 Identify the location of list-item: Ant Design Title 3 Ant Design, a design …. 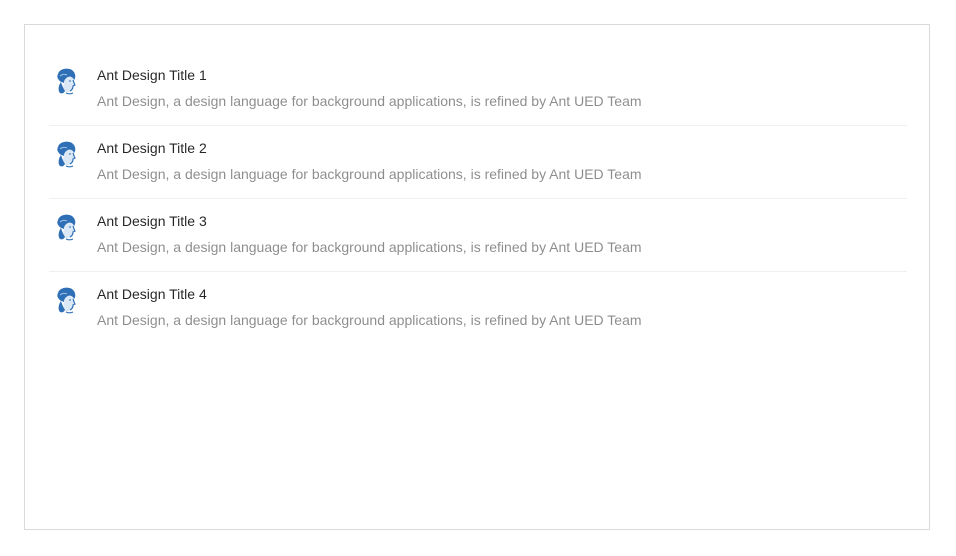
(478, 235).